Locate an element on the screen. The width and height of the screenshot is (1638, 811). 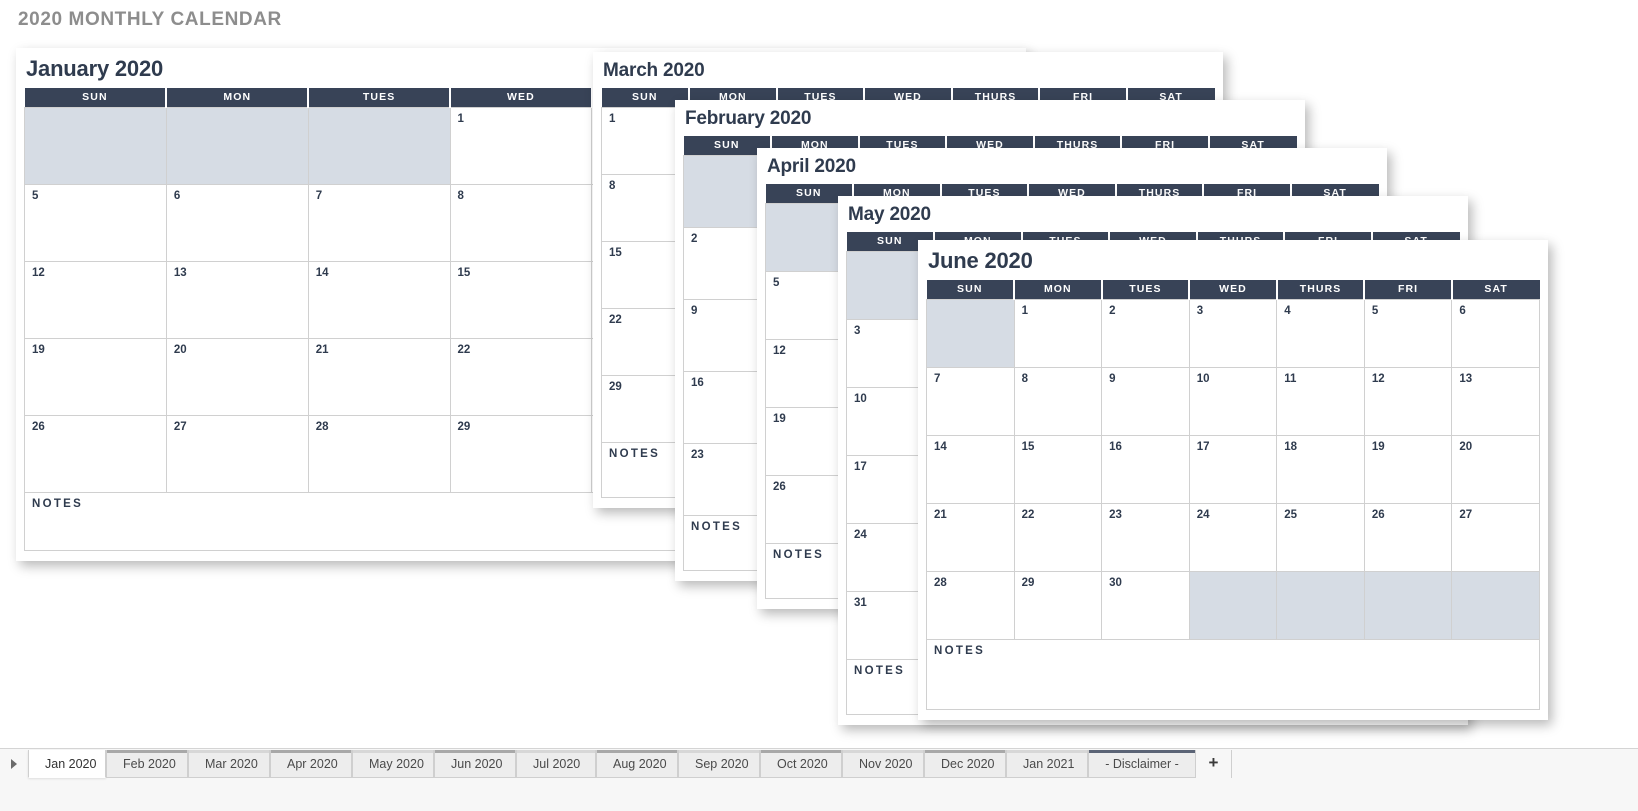
calendar-notes-row: NOTES is located at coordinates (1233, 674).